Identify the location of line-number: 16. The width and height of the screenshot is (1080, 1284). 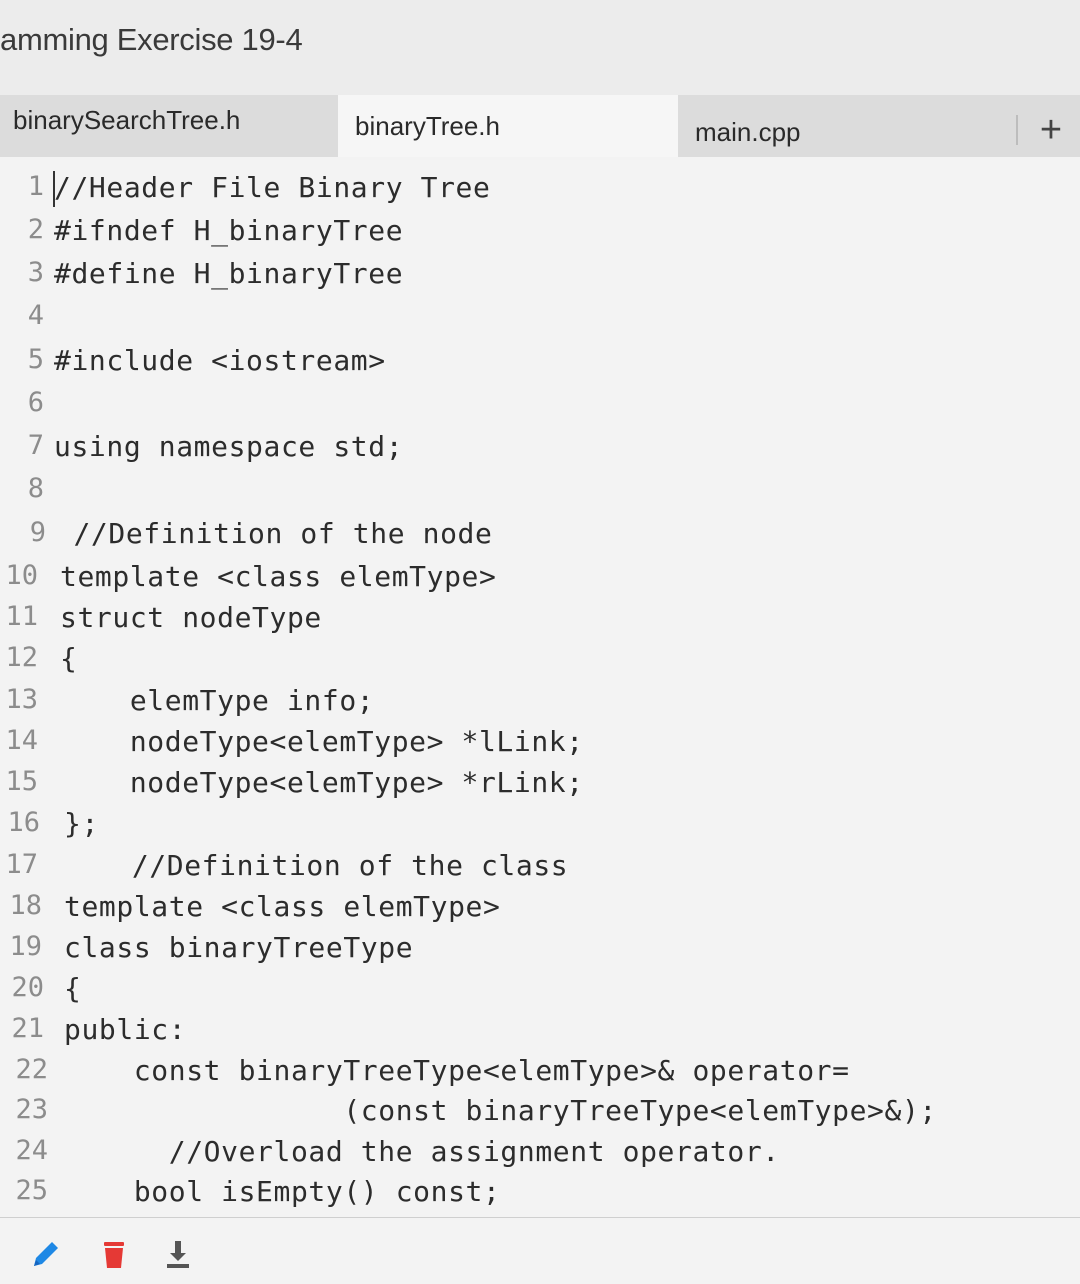
(23, 822).